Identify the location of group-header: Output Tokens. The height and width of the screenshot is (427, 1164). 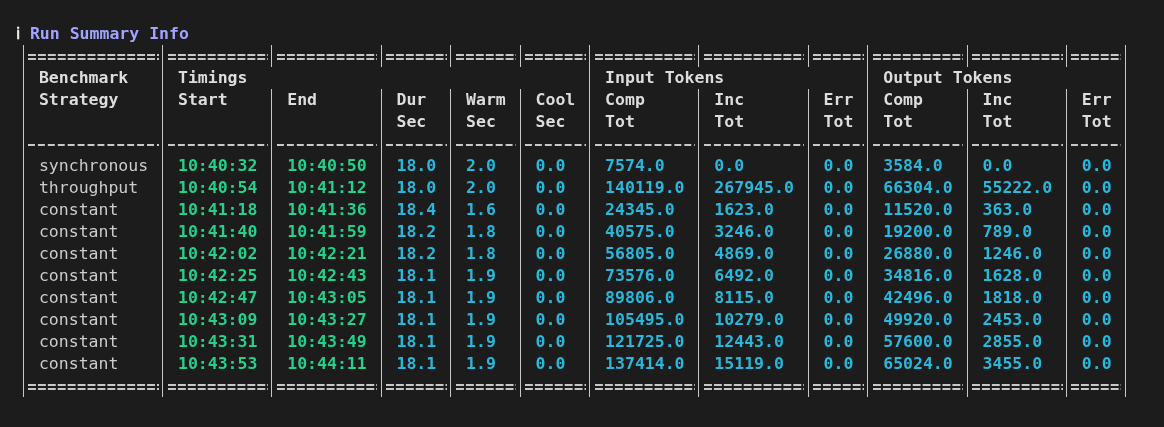
(948, 77).